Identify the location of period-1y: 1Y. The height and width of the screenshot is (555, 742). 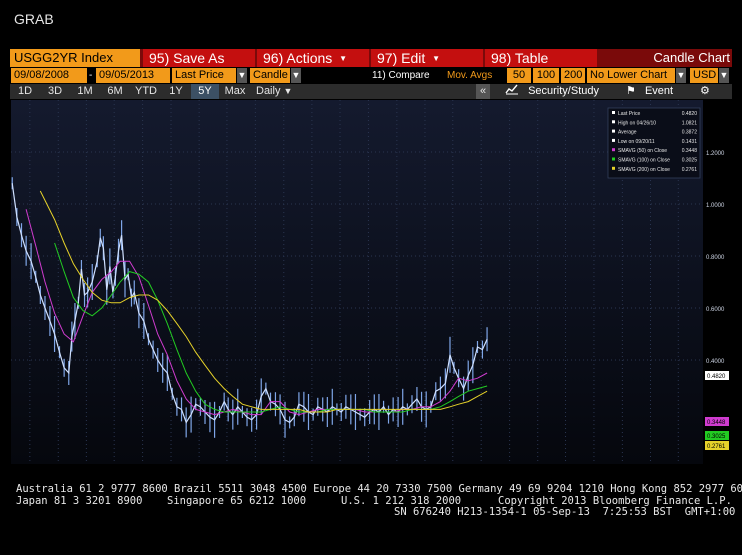
(176, 91).